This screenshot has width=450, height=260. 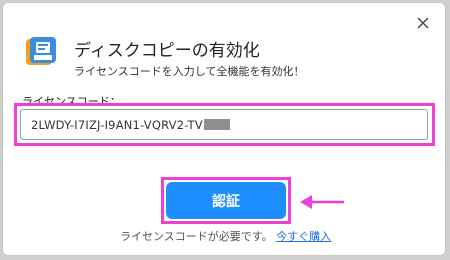 I want to click on license-footer: ライセンスコードが必要です。 今すぐ購入, so click(x=225, y=236).